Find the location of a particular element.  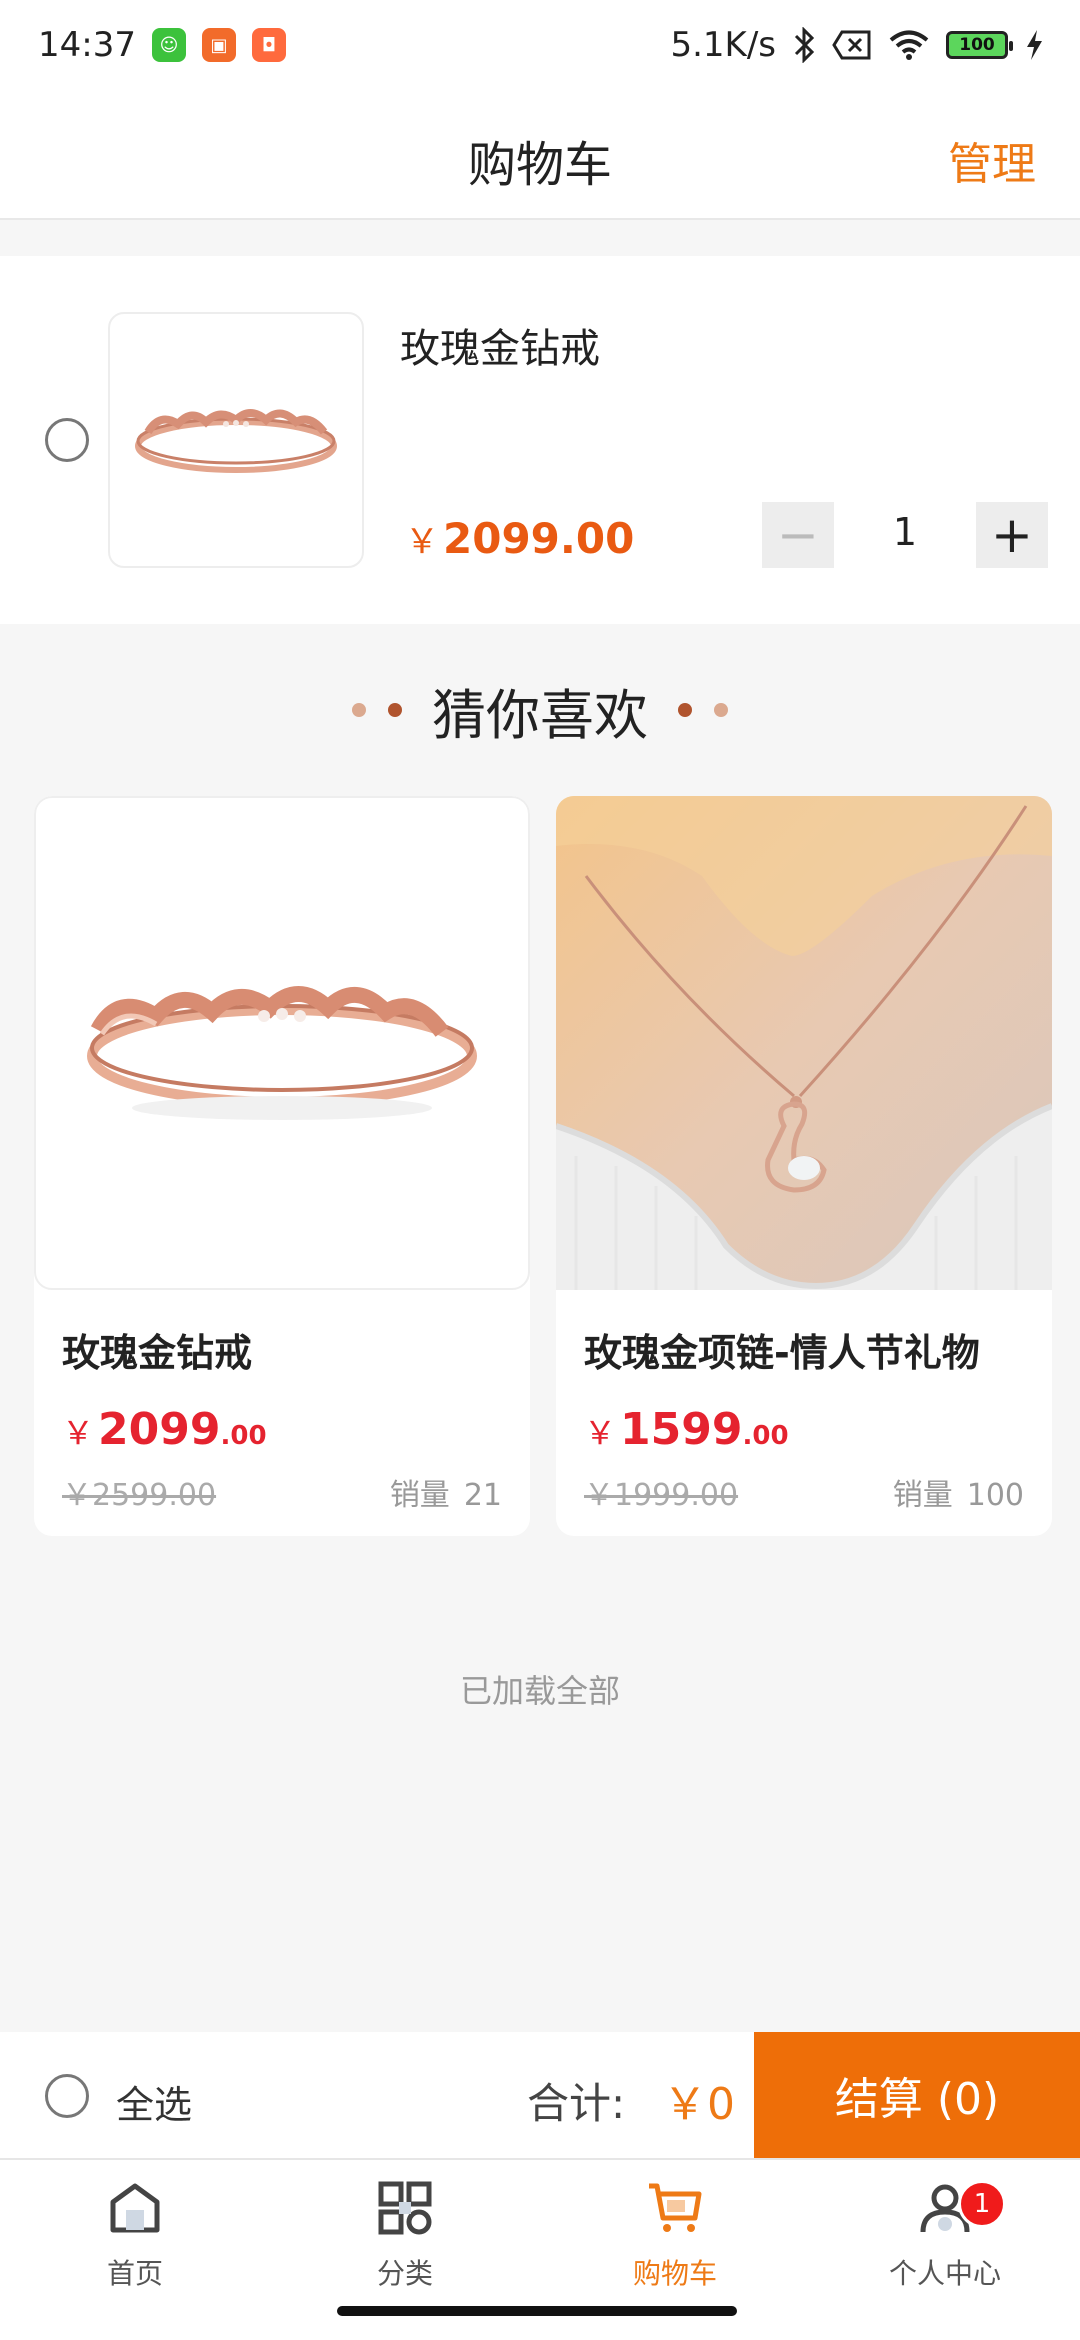

left-dots-decoration is located at coordinates (377, 710).